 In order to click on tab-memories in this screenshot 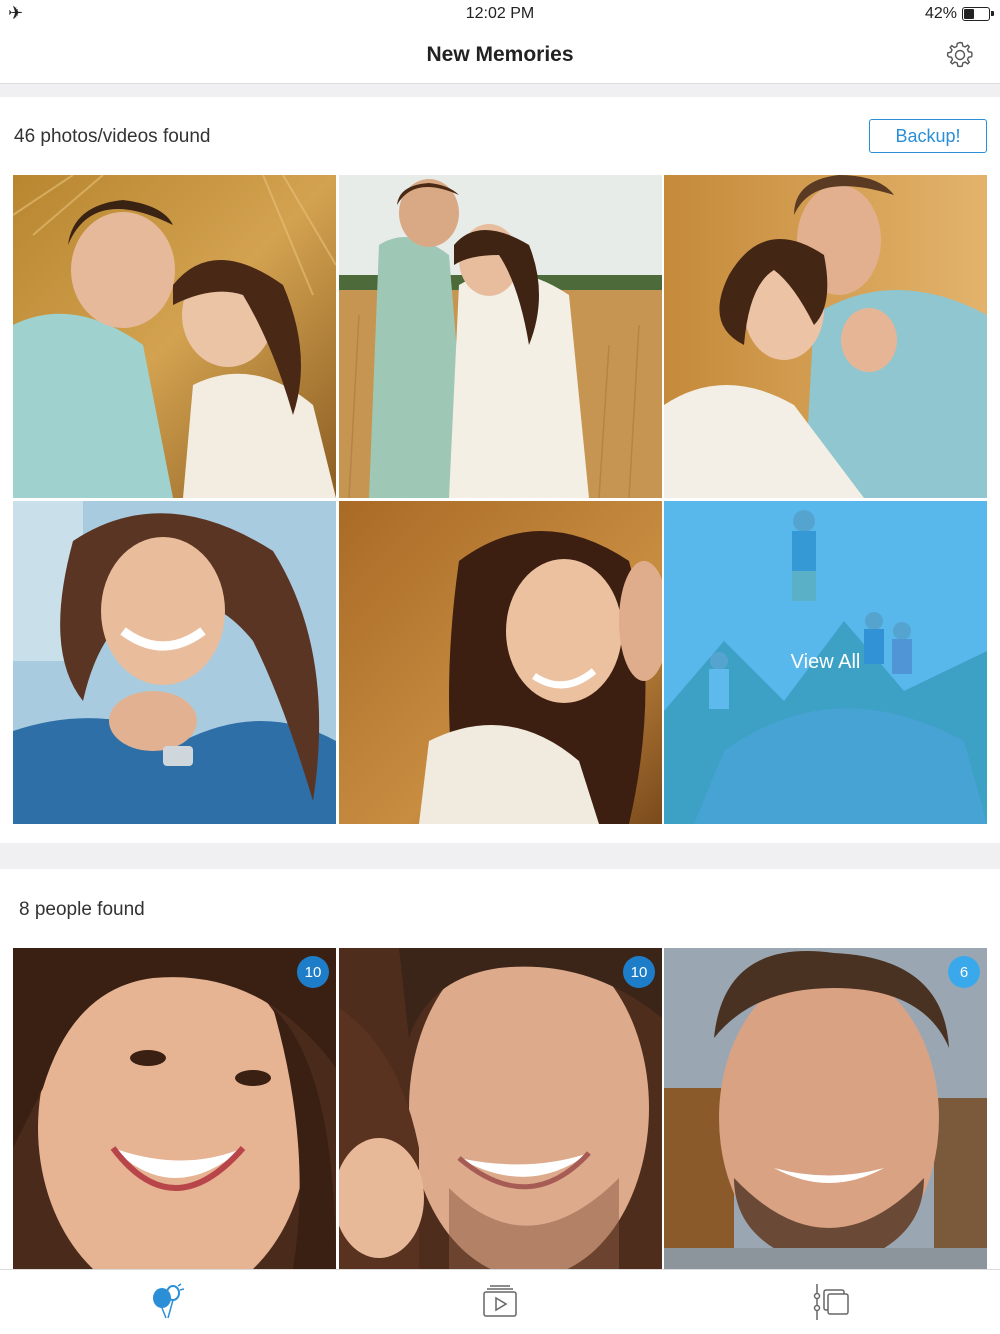, I will do `click(168, 1302)`.